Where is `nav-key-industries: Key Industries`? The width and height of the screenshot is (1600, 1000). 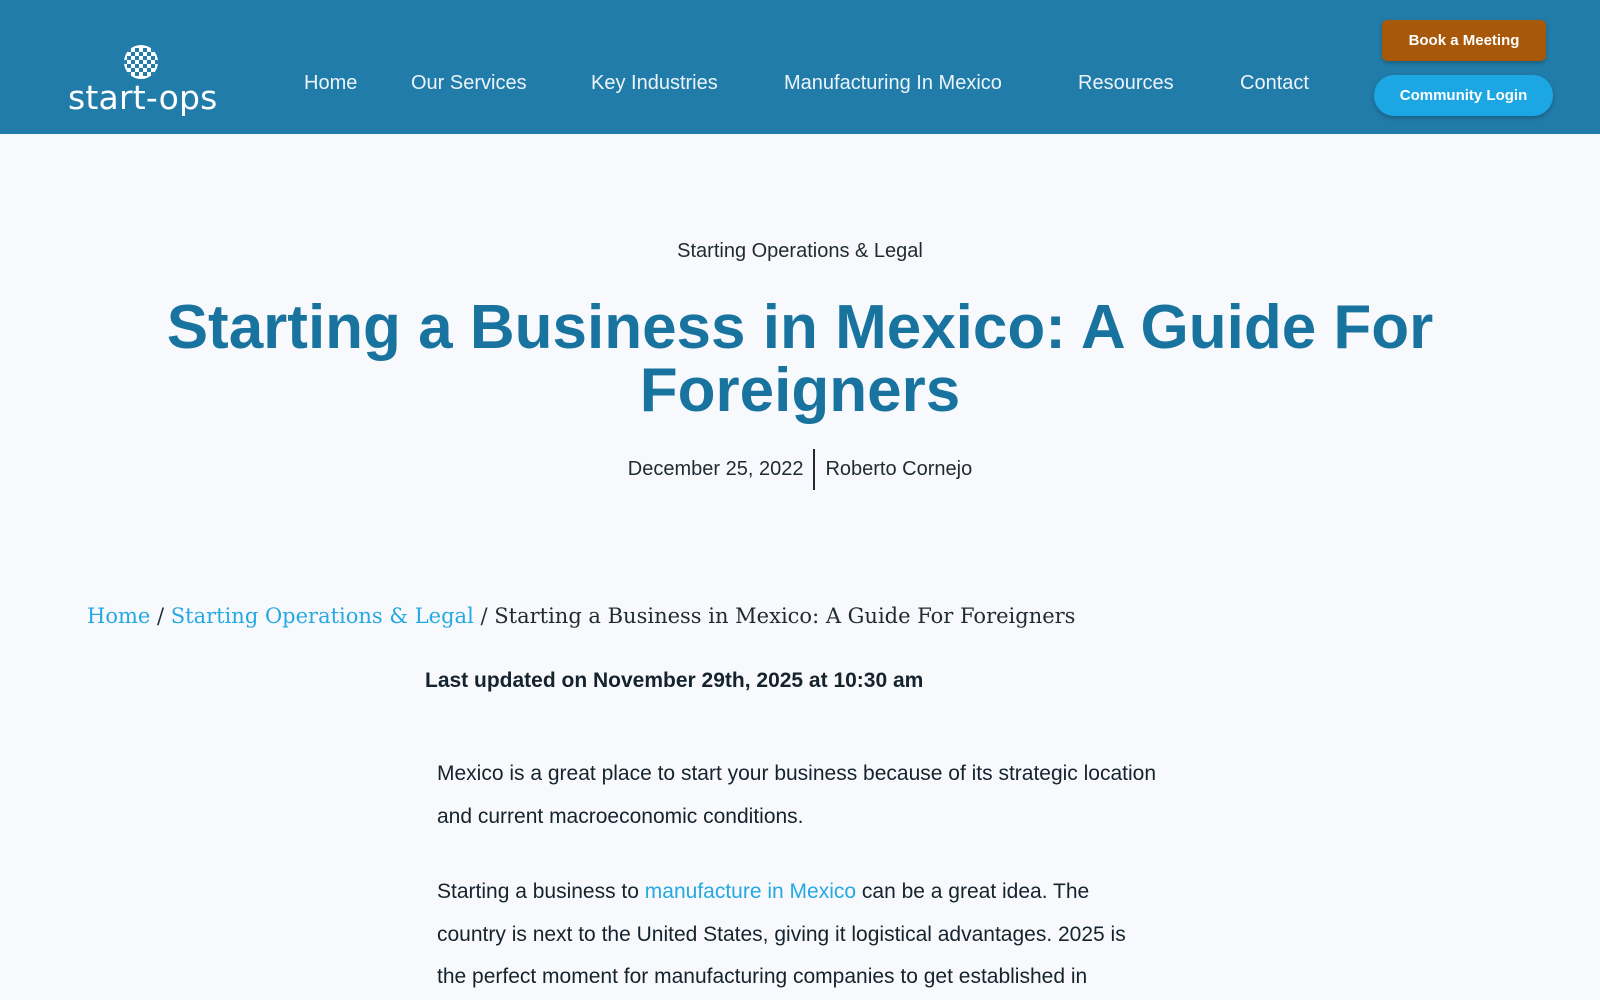 nav-key-industries: Key Industries is located at coordinates (654, 87).